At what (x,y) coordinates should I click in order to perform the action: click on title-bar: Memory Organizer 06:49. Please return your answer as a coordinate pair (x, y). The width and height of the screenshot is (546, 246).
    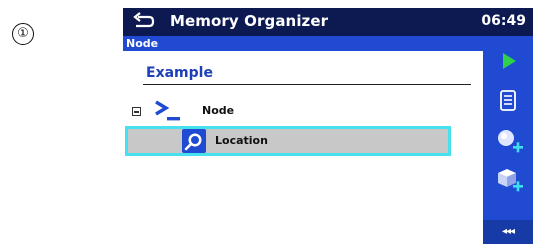
    Looking at the image, I should click on (328, 22).